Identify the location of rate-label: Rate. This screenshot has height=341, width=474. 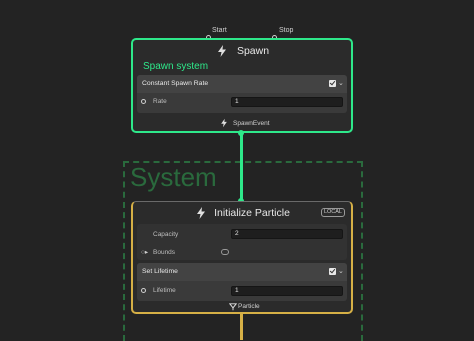
(160, 101).